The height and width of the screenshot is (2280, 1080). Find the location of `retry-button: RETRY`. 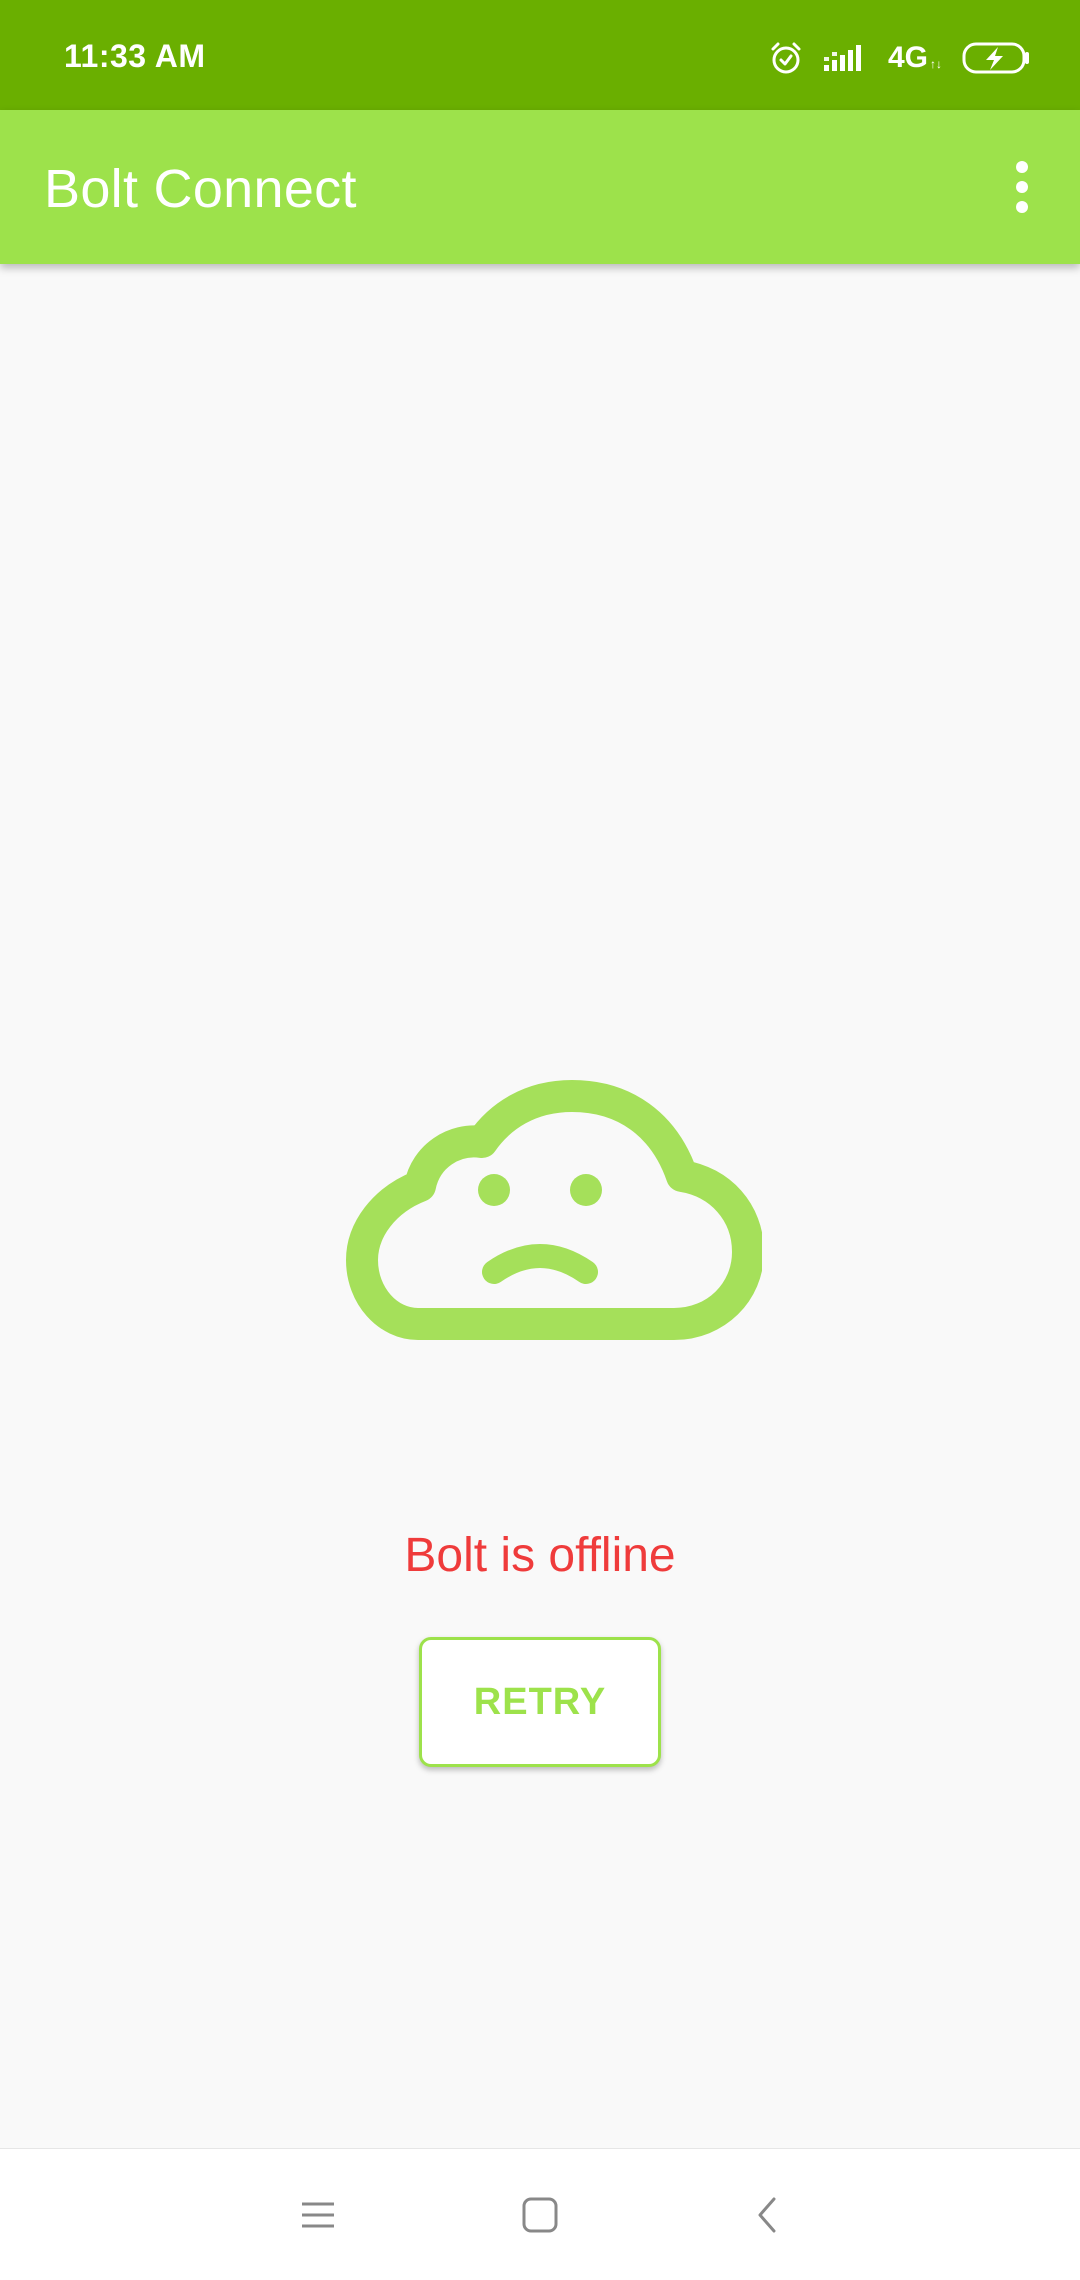

retry-button: RETRY is located at coordinates (540, 1702).